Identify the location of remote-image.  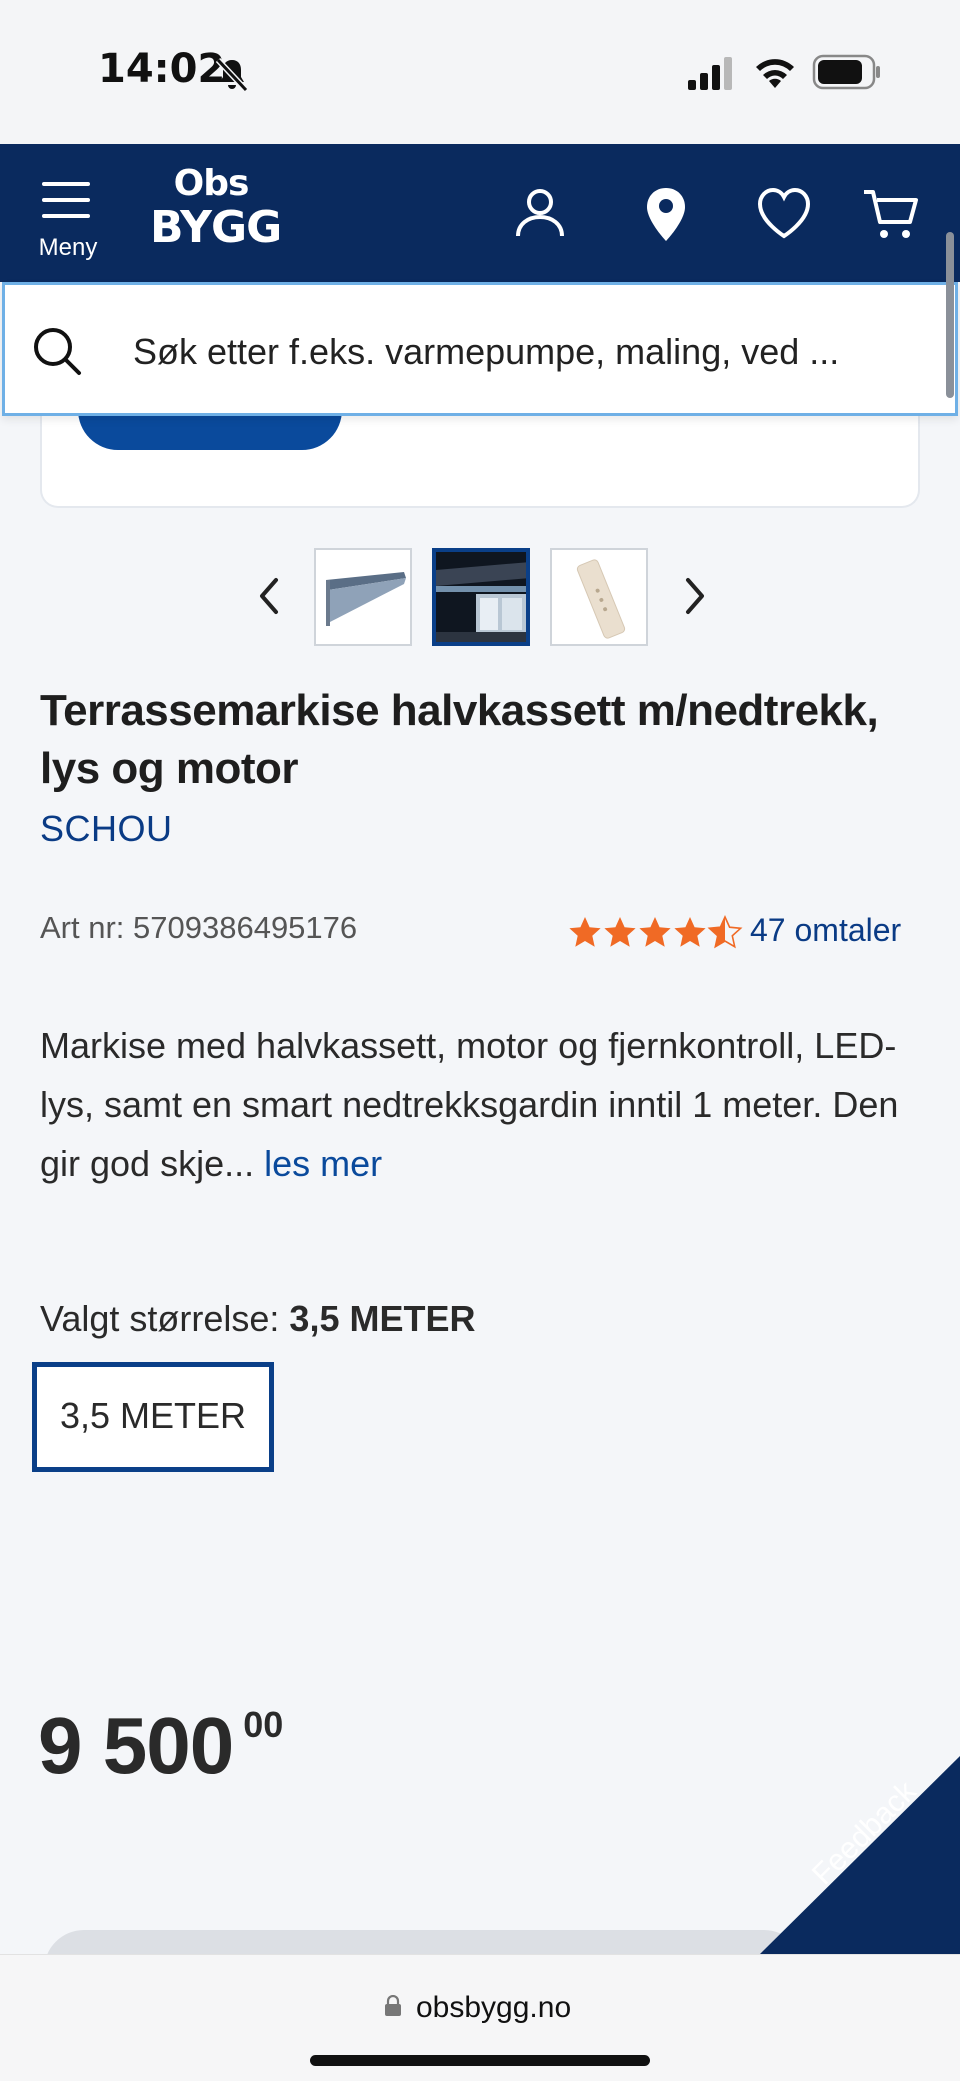
(599, 597).